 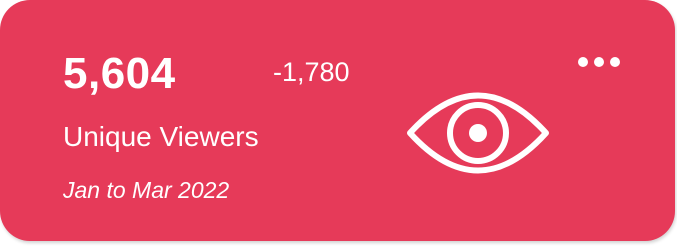 I want to click on metric-label: Unique Viewers, so click(x=161, y=136).